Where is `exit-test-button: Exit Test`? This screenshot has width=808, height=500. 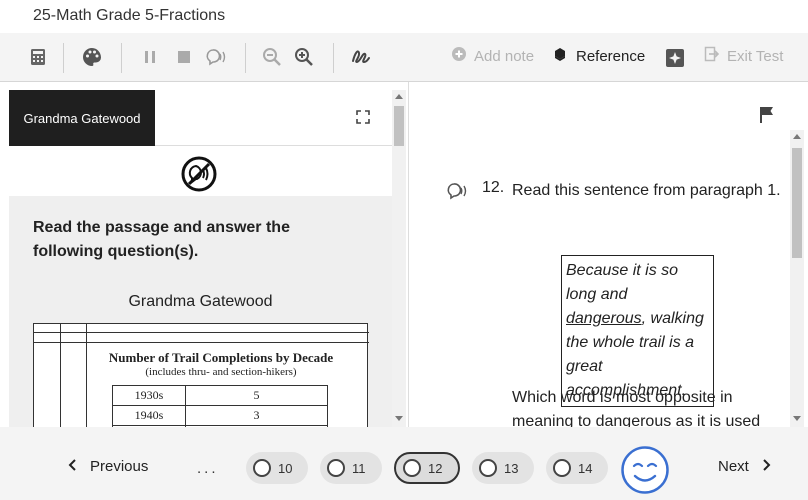
exit-test-button: Exit Test is located at coordinates (743, 56).